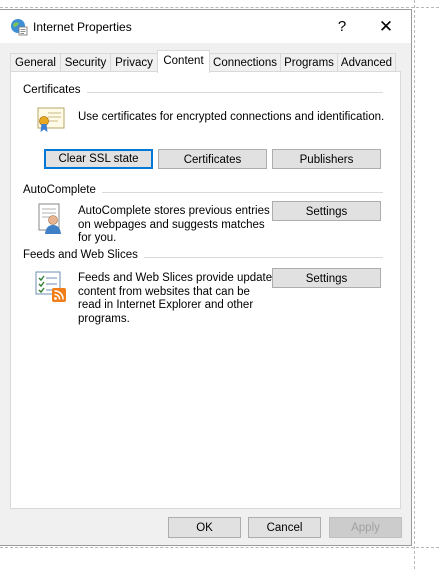 Image resolution: width=439 pixels, height=569 pixels. I want to click on selection-guide-bottom, so click(219, 547).